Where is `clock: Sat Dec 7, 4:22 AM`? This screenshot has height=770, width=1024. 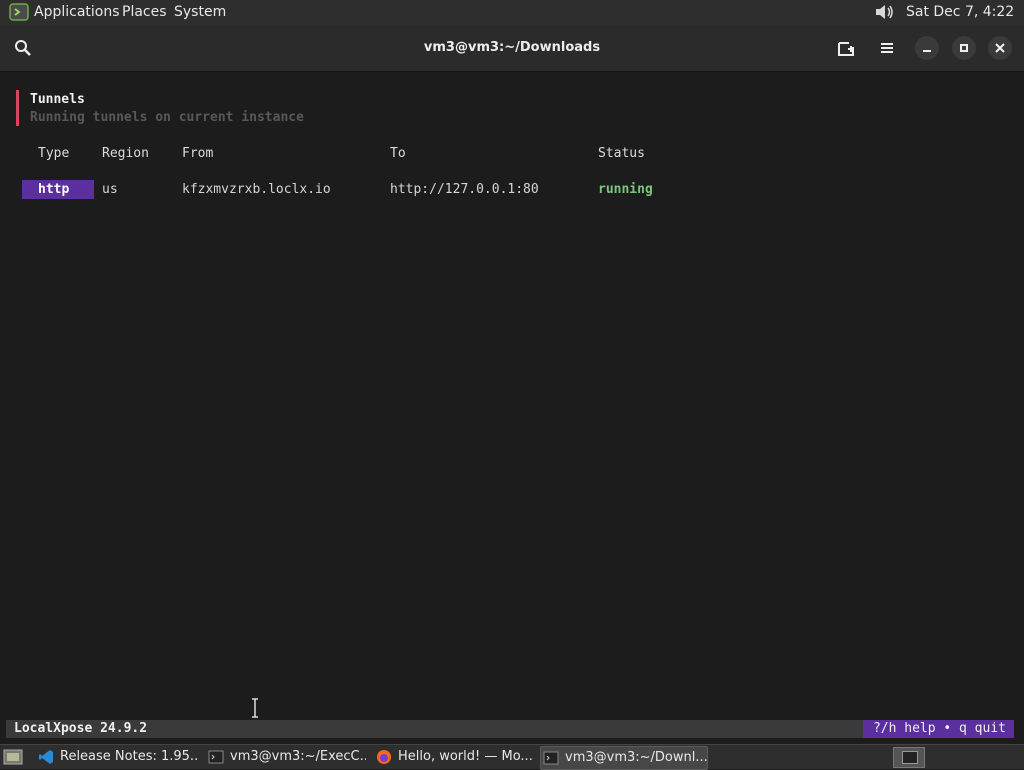 clock: Sat Dec 7, 4:22 AM is located at coordinates (965, 22).